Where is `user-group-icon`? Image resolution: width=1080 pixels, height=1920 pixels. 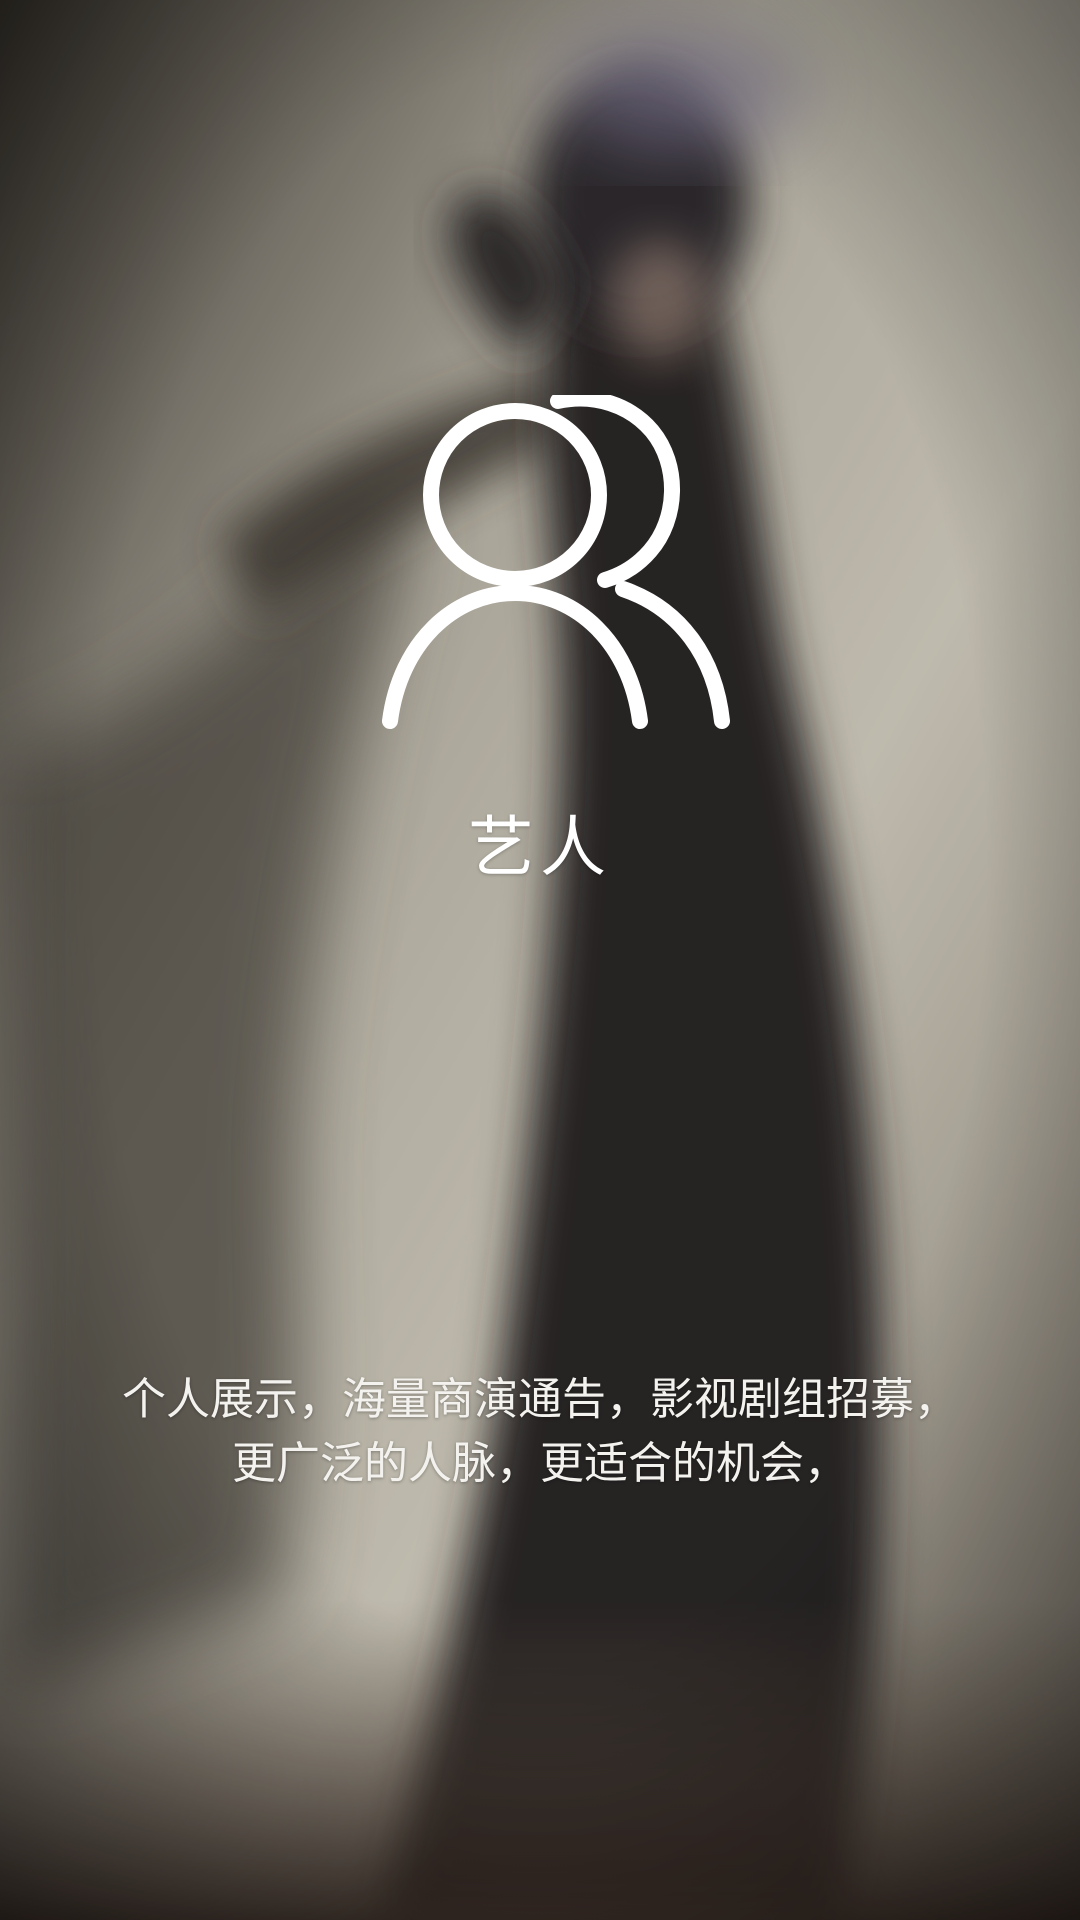 user-group-icon is located at coordinates (575, 562).